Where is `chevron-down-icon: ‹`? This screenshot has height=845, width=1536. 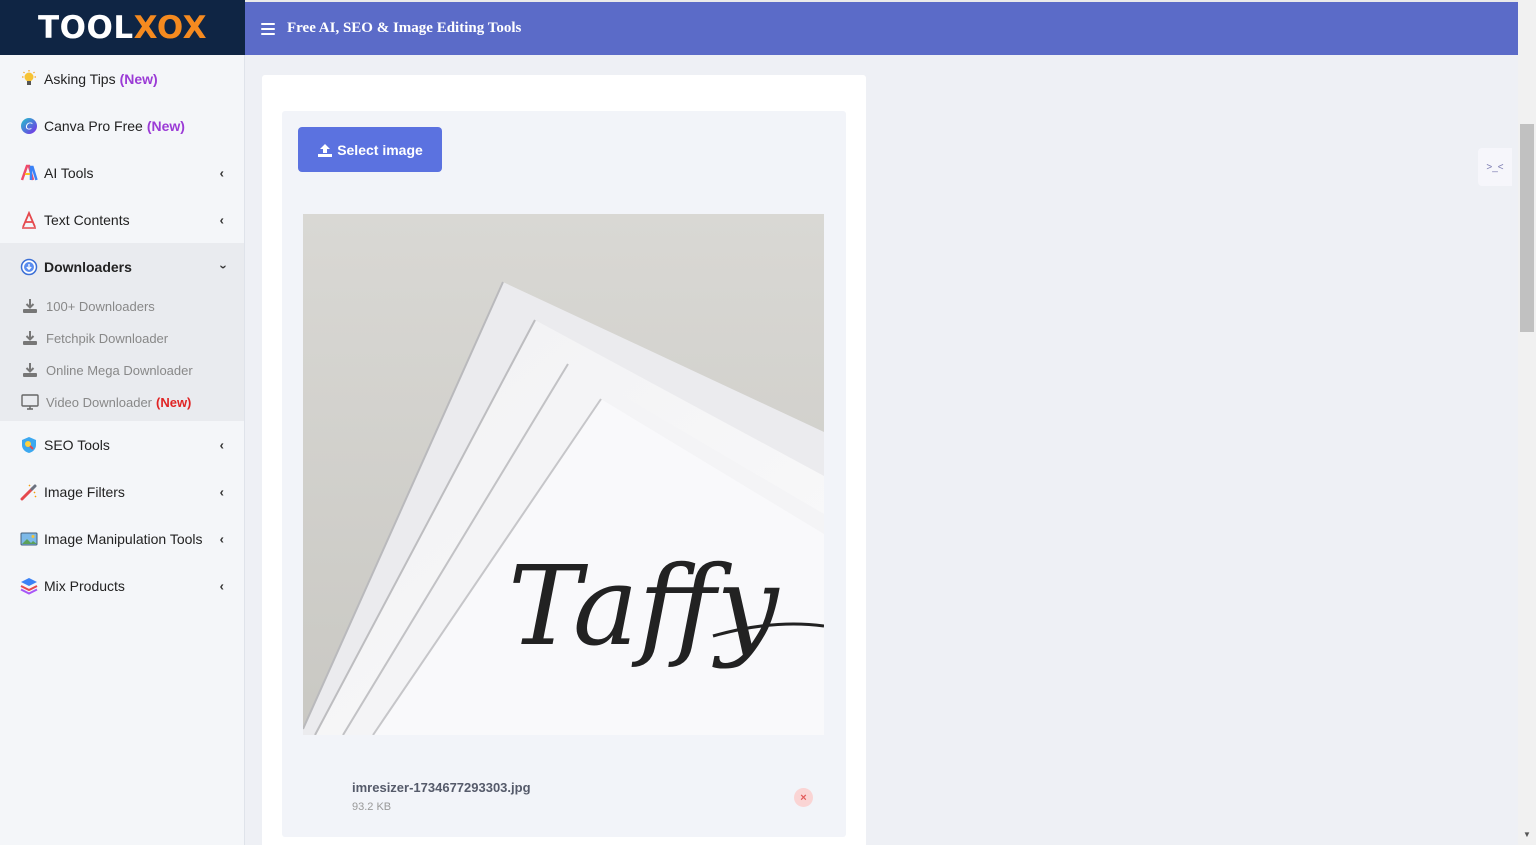
chevron-down-icon: ‹ is located at coordinates (222, 266).